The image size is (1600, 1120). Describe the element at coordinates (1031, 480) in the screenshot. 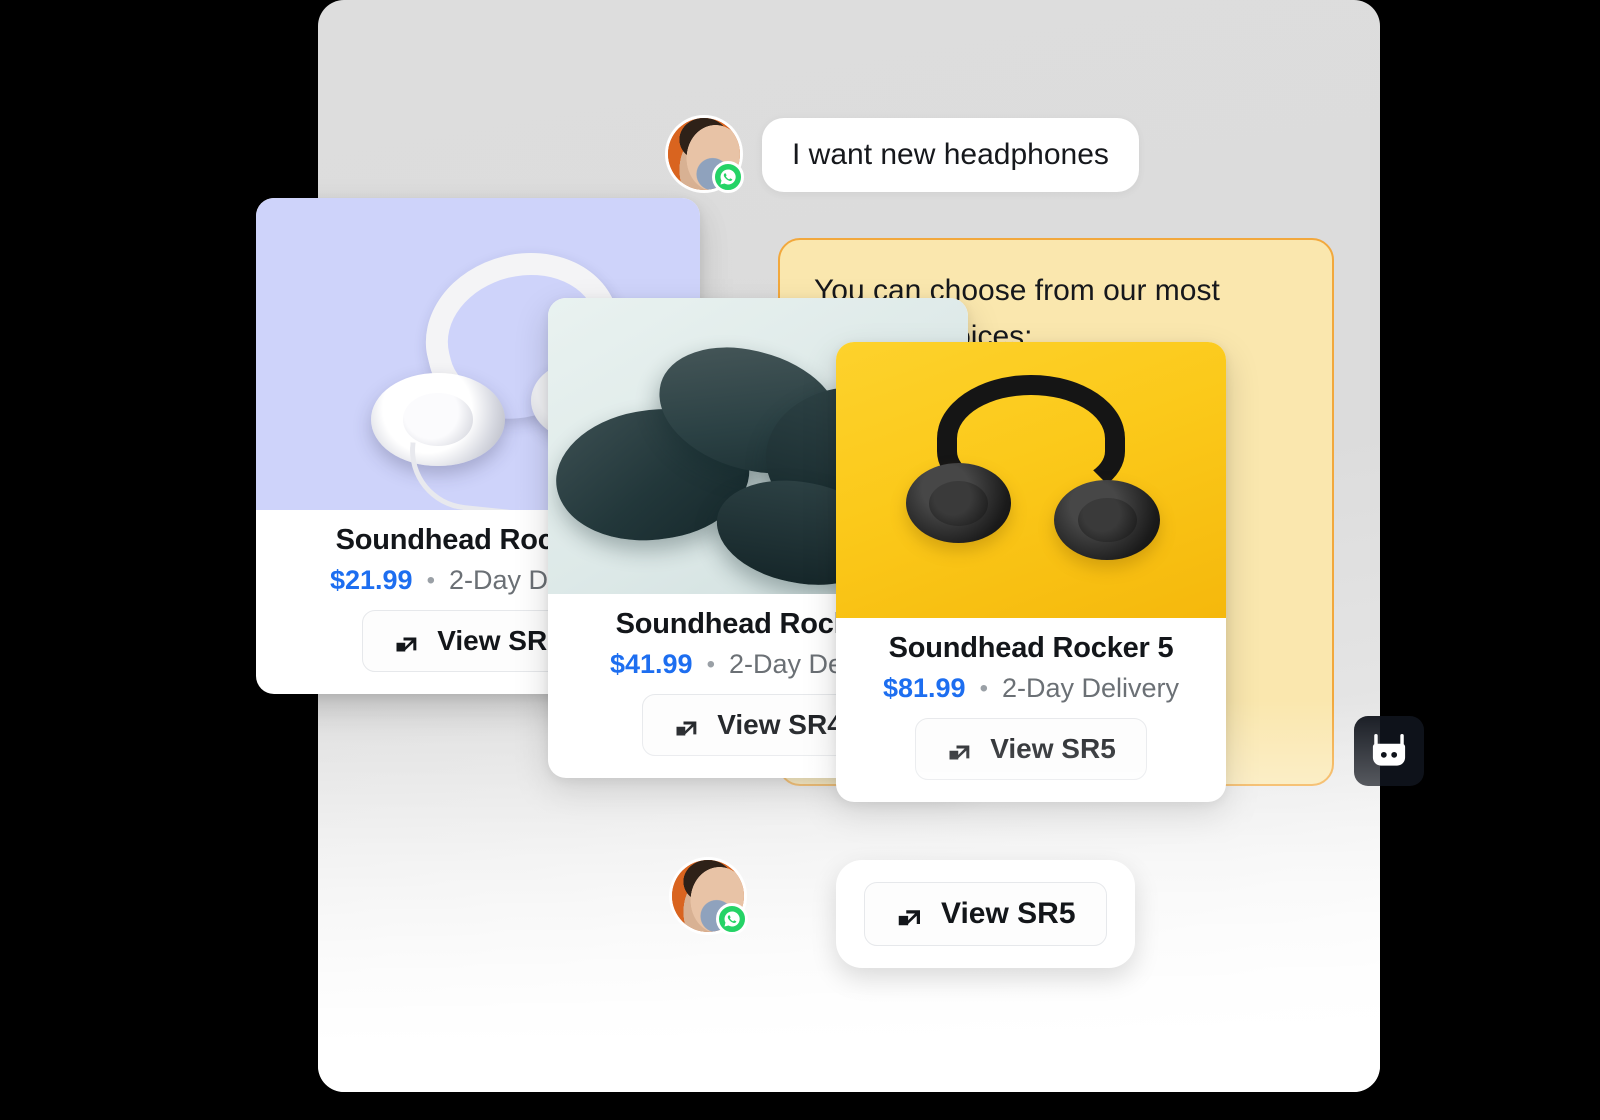

I see `product-image` at that location.